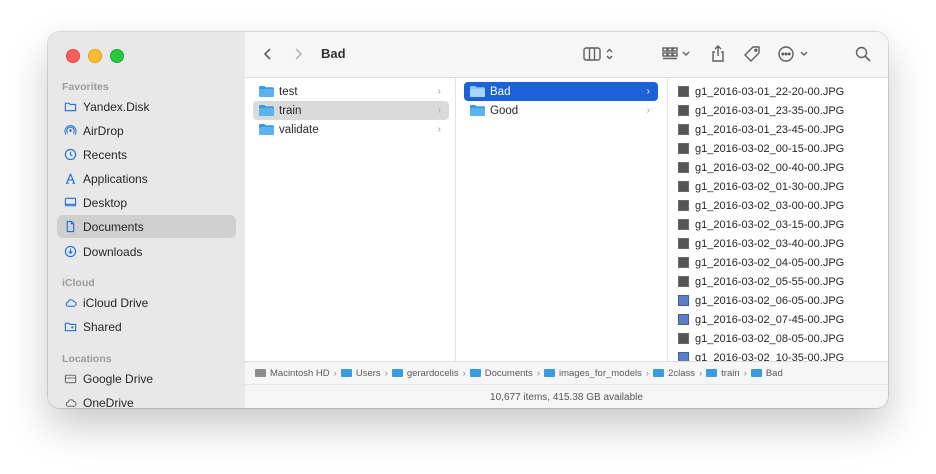  What do you see at coordinates (146, 399) in the screenshot?
I see `sidebar-item-onedrive: OneDrive` at bounding box center [146, 399].